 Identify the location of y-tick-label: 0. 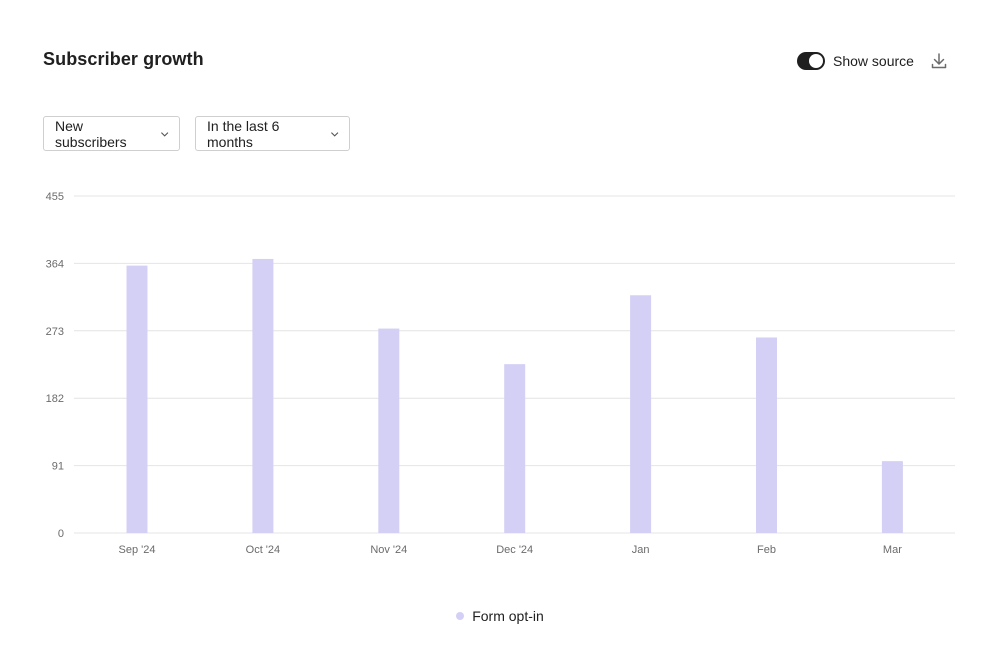
(61, 534).